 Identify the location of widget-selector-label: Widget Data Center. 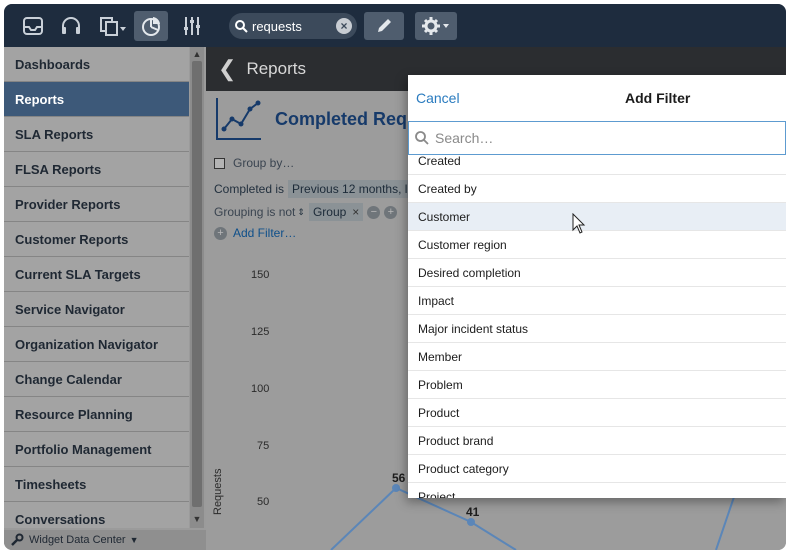
(77, 540).